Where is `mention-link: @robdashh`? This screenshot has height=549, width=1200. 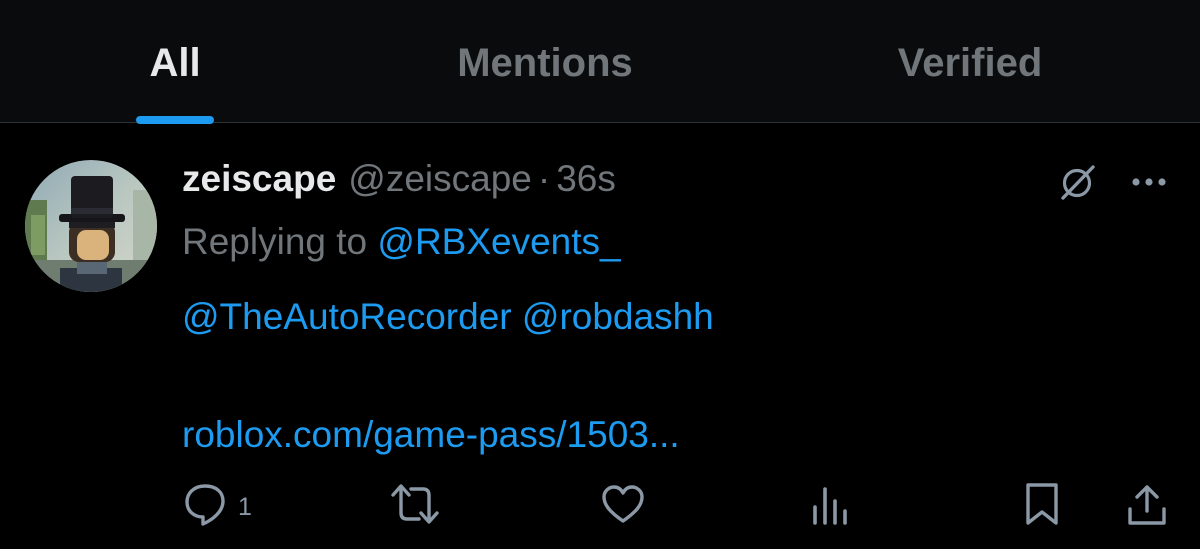 mention-link: @robdashh is located at coordinates (618, 316).